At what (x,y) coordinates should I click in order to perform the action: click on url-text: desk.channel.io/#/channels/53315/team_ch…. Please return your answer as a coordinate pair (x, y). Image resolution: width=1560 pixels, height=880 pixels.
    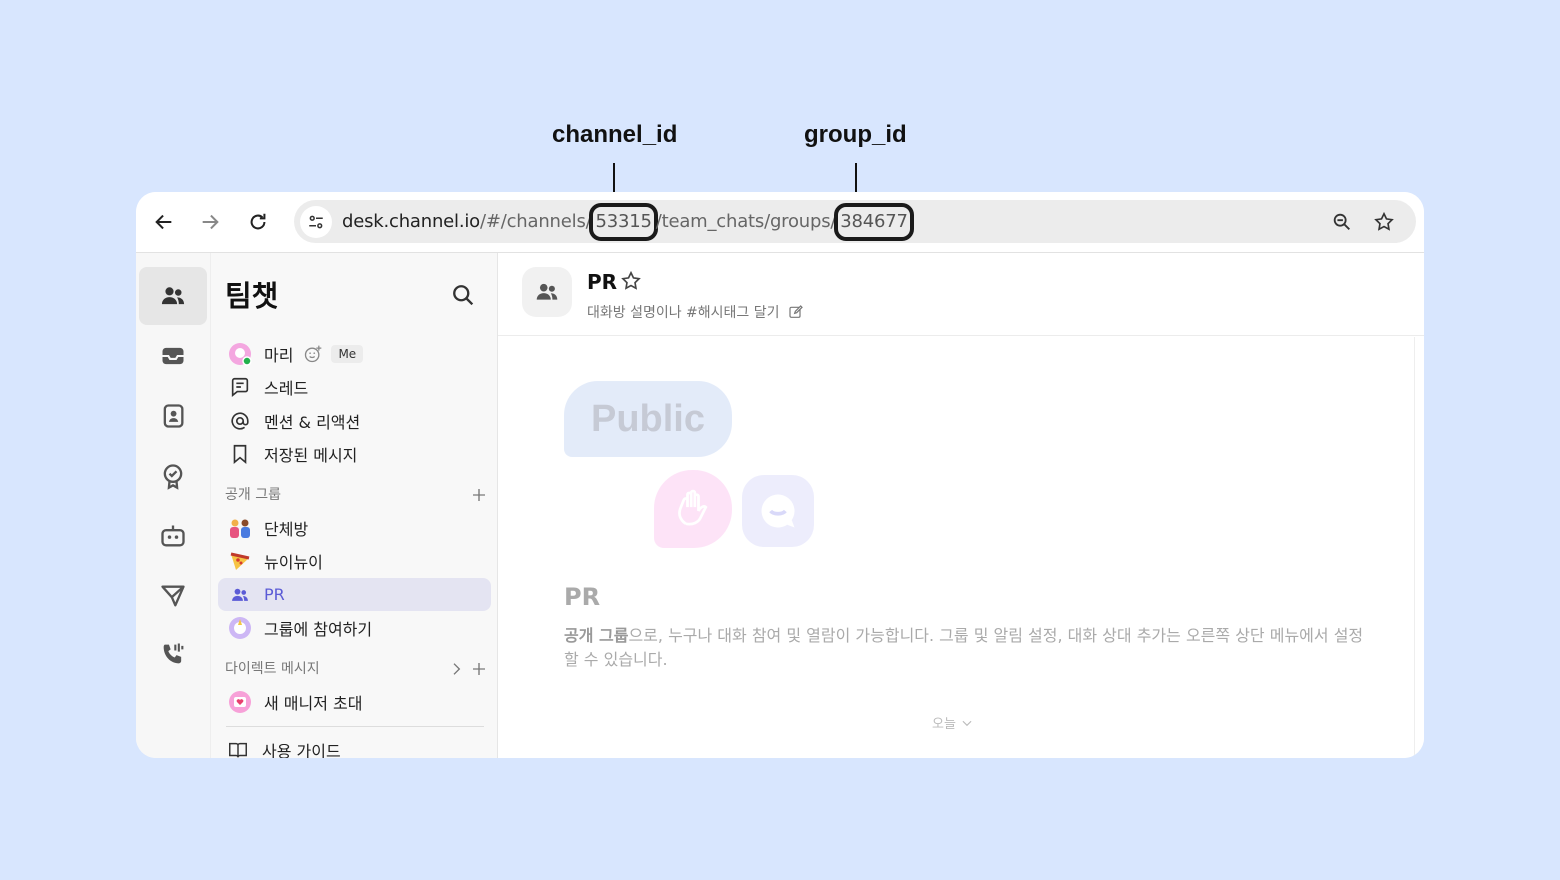
    Looking at the image, I should click on (628, 221).